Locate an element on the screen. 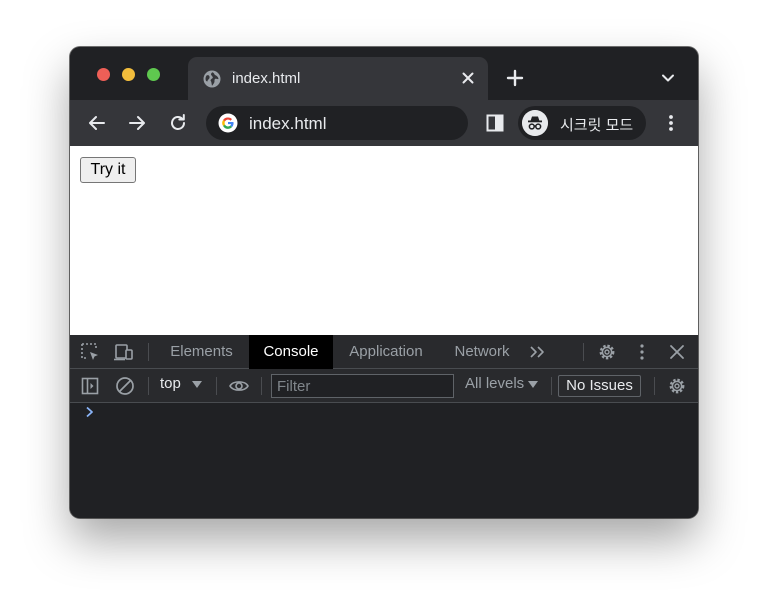  browser-tab: index.html is located at coordinates (338, 78).